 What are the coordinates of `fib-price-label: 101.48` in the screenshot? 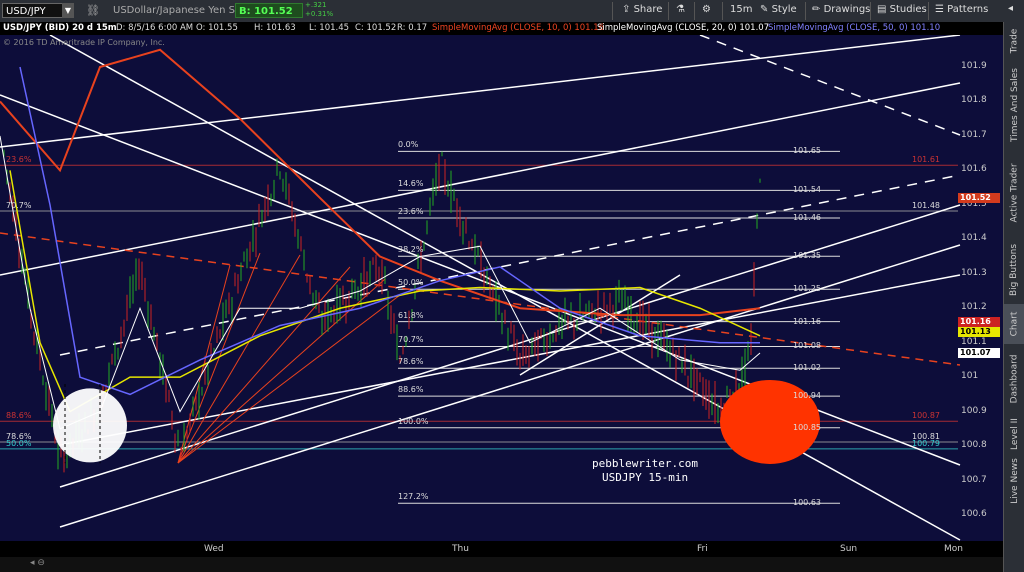 It's located at (926, 206).